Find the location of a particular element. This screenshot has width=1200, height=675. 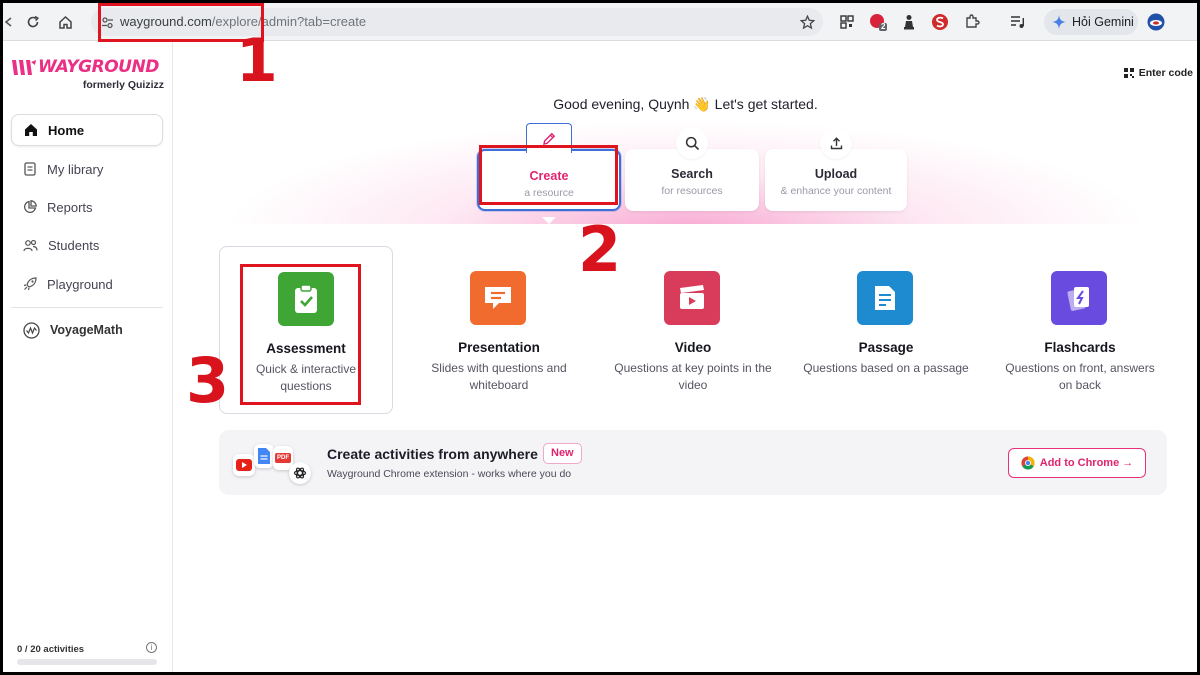

sidebar-item-voyagemath: VoyageMath is located at coordinates (87, 330).